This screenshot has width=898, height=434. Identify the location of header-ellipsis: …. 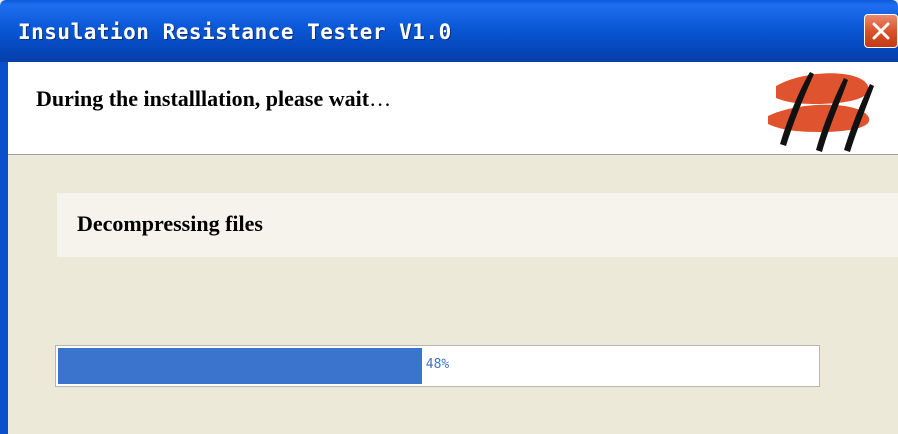
(380, 98).